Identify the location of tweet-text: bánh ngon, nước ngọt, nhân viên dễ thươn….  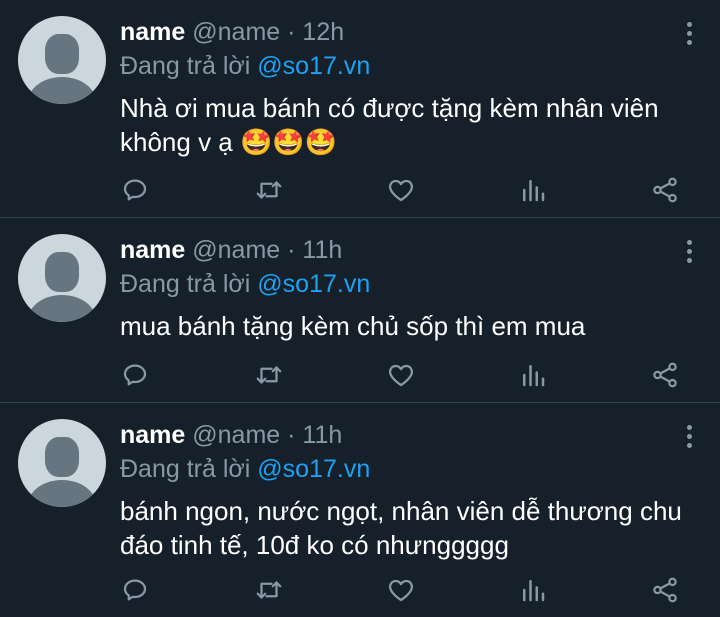
(401, 528).